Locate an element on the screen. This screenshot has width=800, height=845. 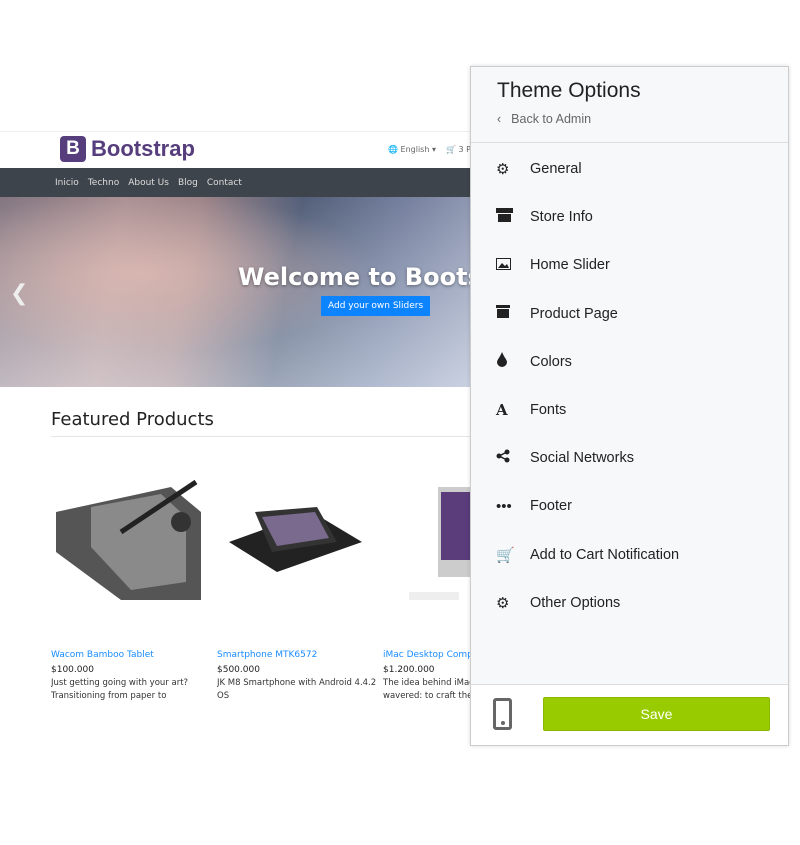
droplet-icon is located at coordinates (513, 361).